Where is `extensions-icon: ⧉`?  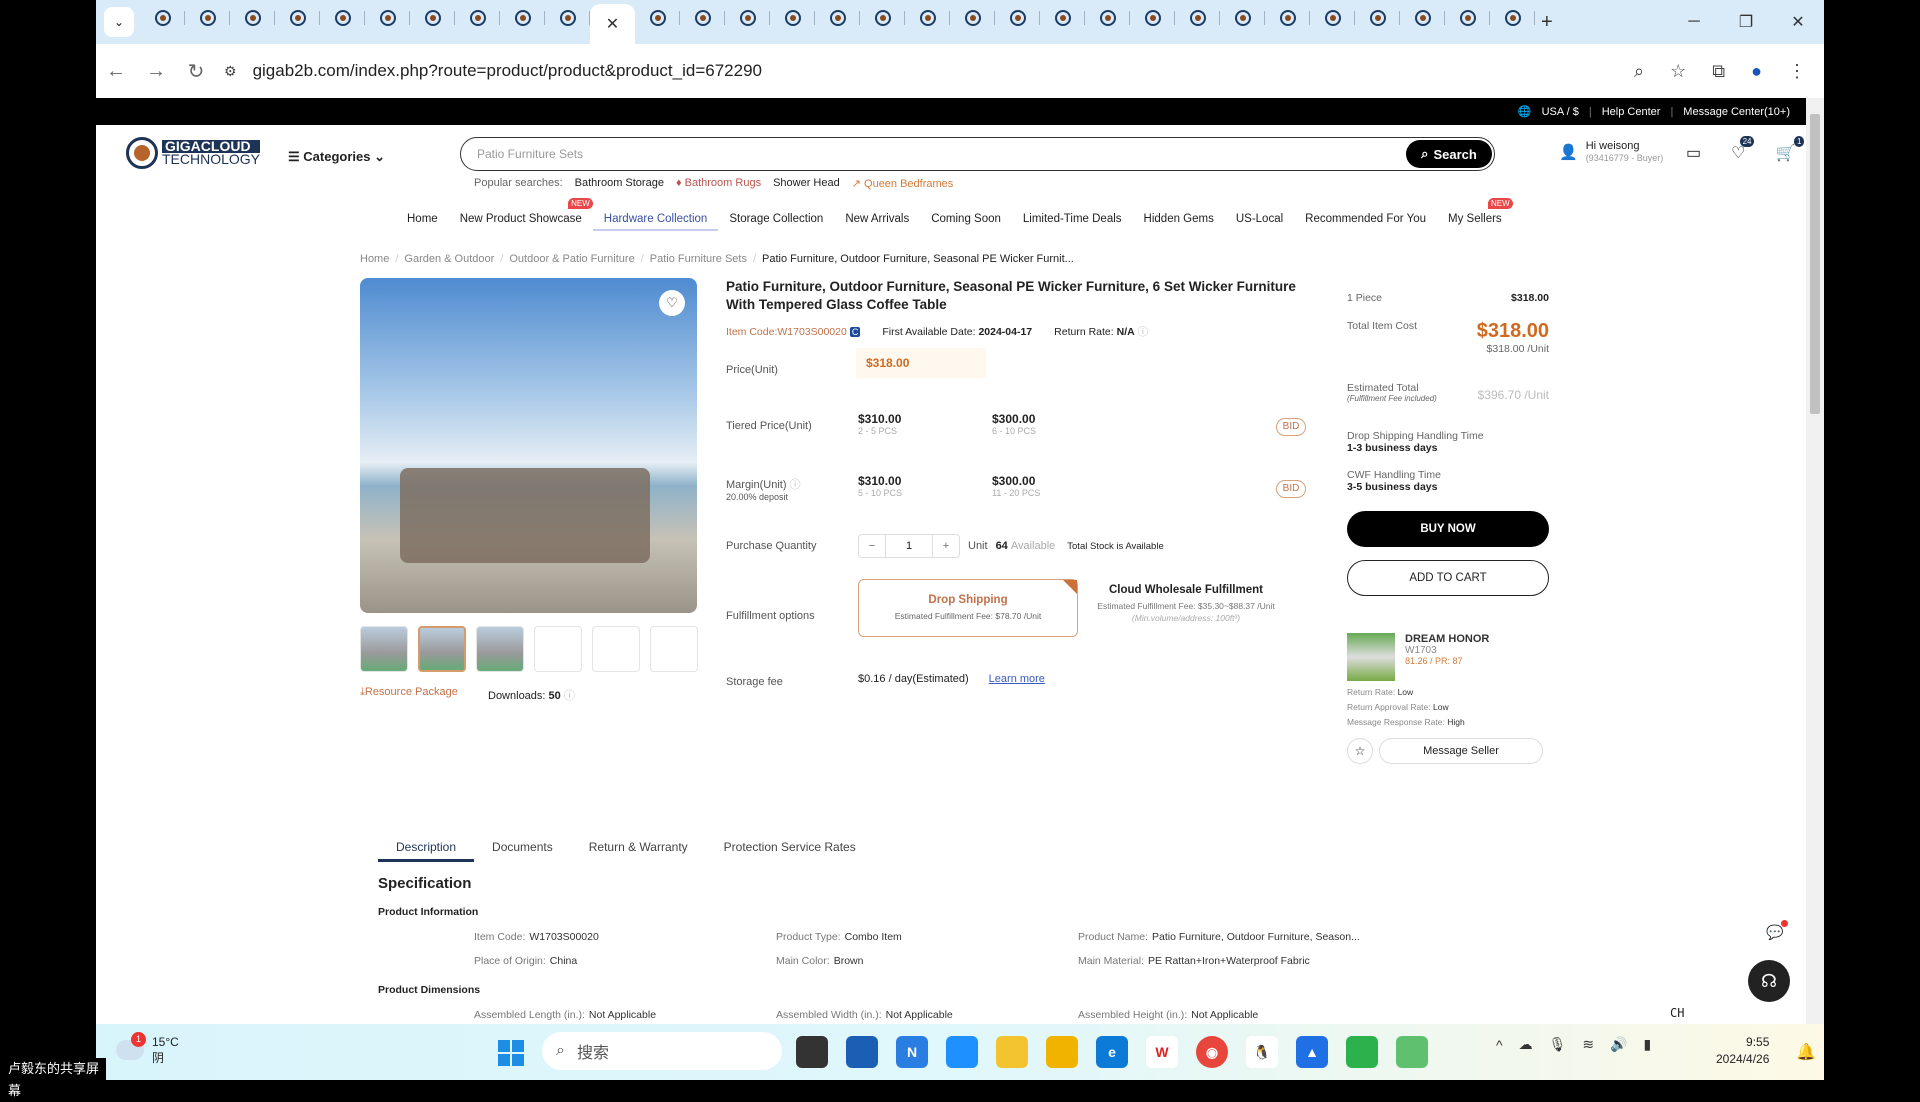
extensions-icon: ⧉ is located at coordinates (1718, 71).